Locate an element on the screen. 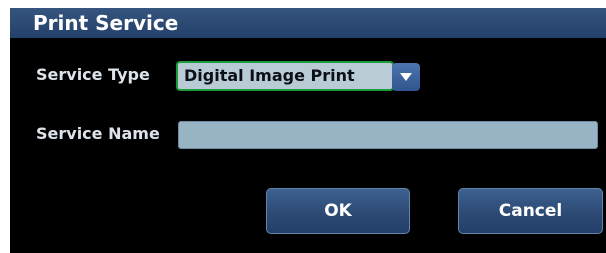  ok-button: OK is located at coordinates (338, 211).